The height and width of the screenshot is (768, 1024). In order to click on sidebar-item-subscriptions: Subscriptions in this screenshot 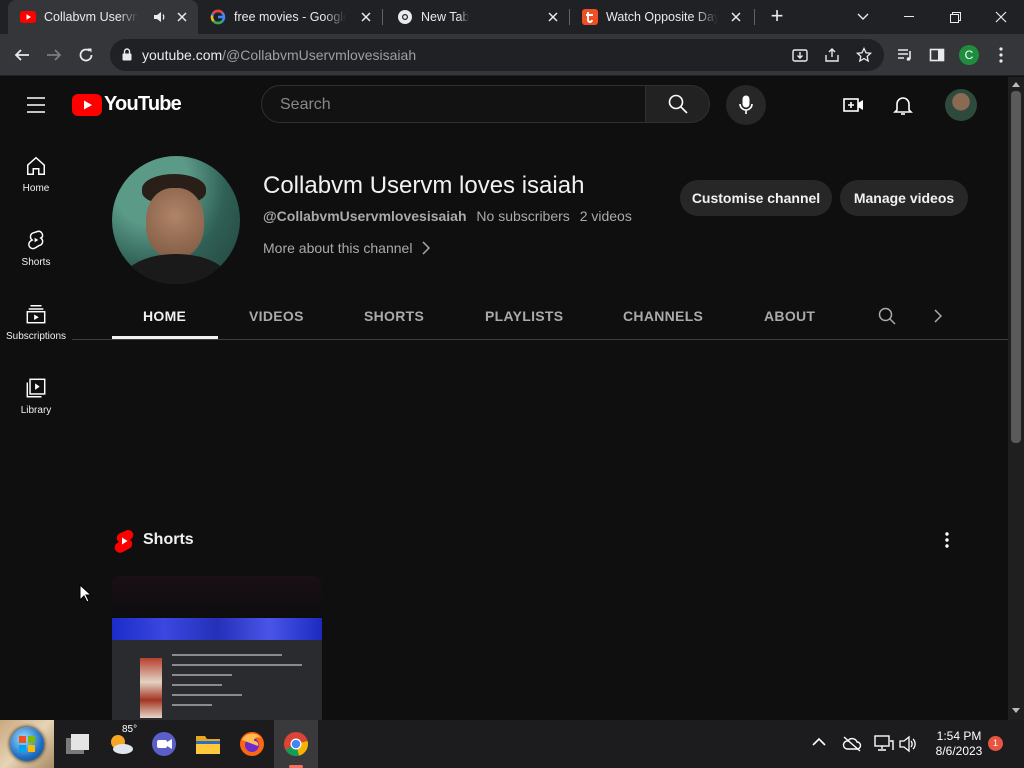, I will do `click(36, 340)`.